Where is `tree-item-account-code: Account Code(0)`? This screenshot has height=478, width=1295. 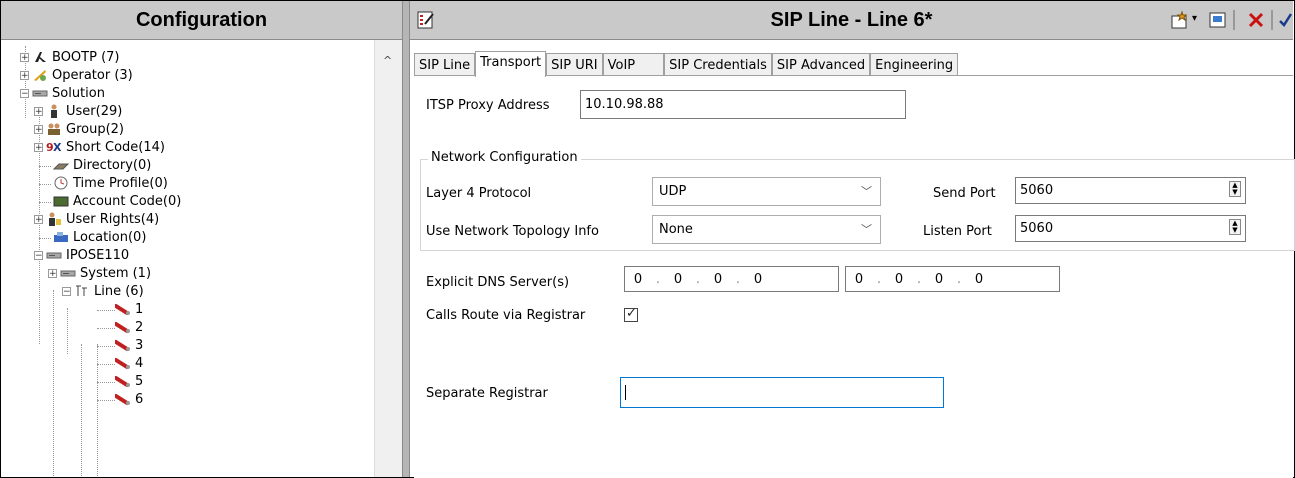 tree-item-account-code: Account Code(0) is located at coordinates (117, 201).